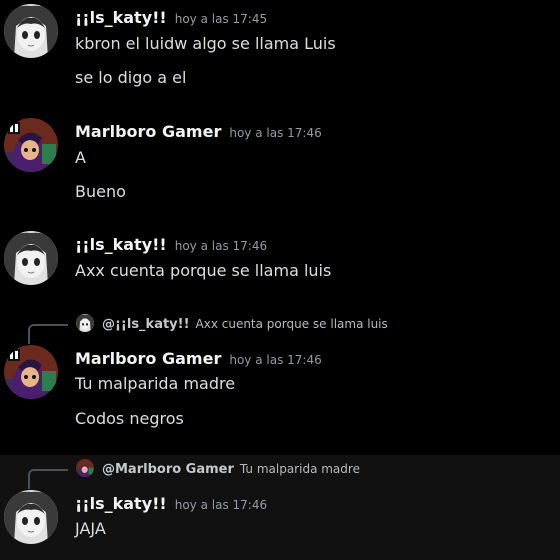  I want to click on message-header: ¡¡ls_katy!! hoy a las 17:45, so click(171, 18).